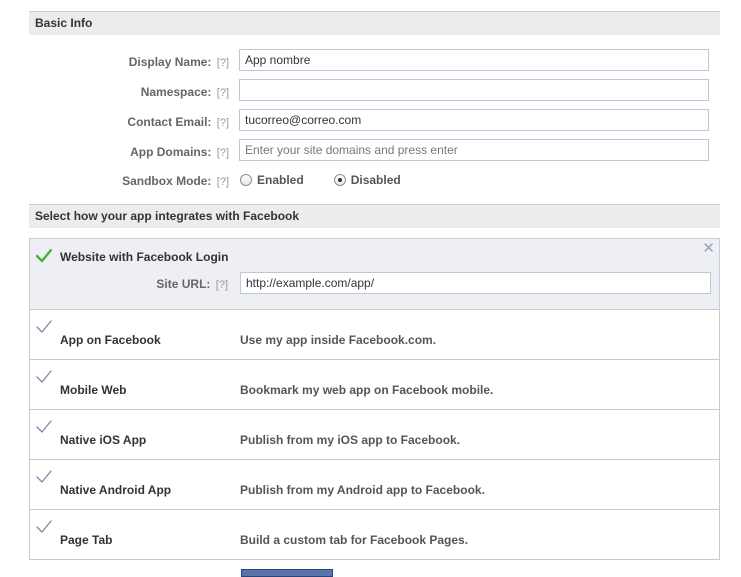 Image resolution: width=741 pixels, height=577 pixels. What do you see at coordinates (280, 180) in the screenshot?
I see `sandbox-enabled-label: Enabled` at bounding box center [280, 180].